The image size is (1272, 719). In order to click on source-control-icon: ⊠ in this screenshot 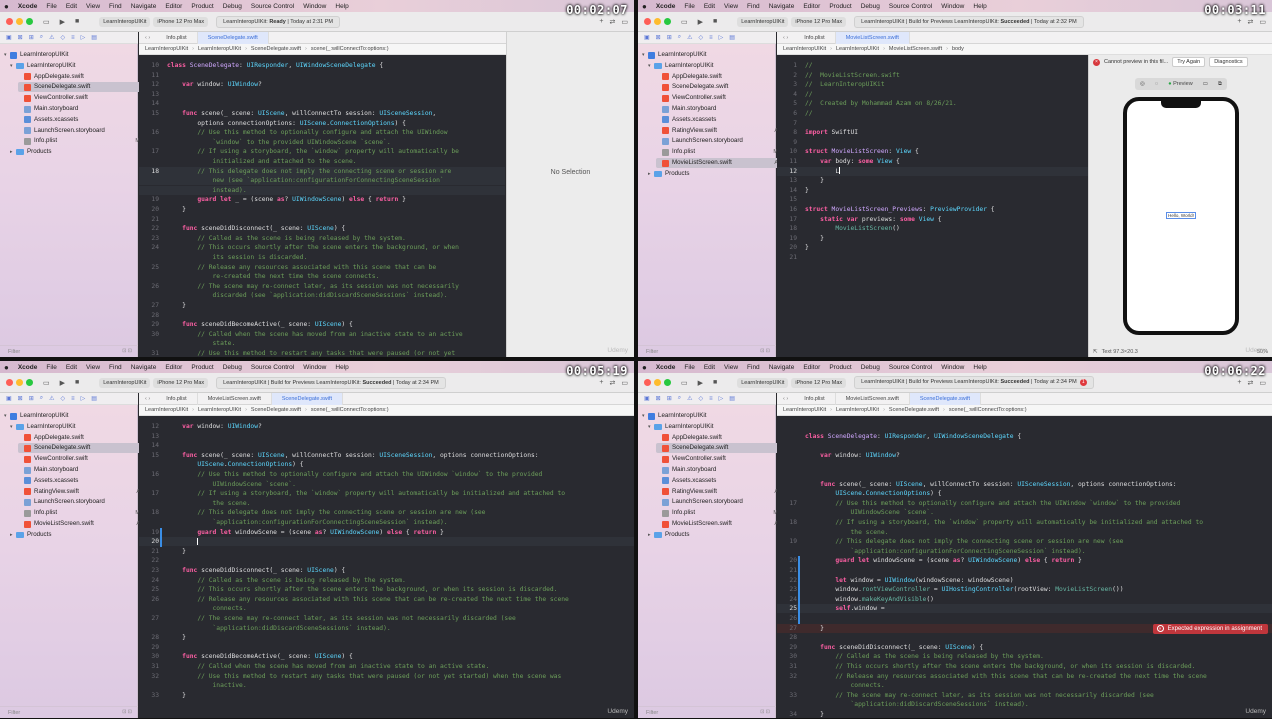, I will do `click(20, 37)`.